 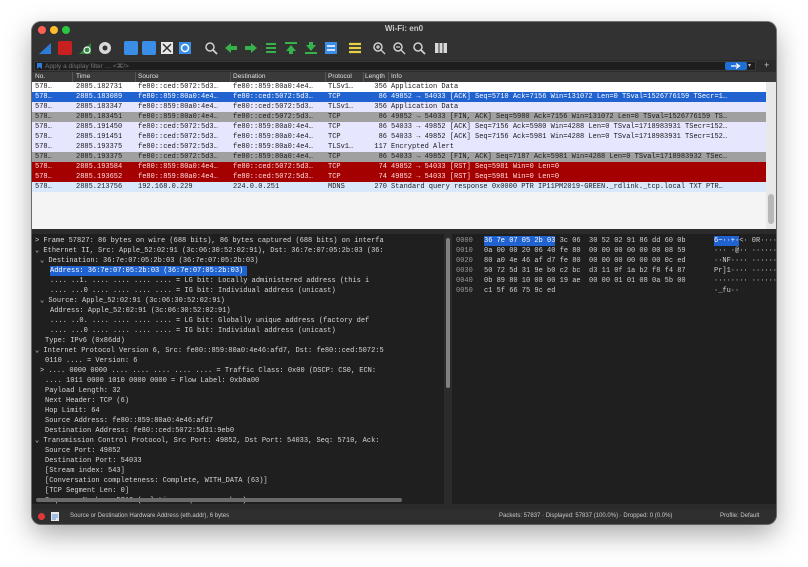 What do you see at coordinates (745, 261) in the screenshot?
I see `ascii-bytes: ··NF···· ········` at bounding box center [745, 261].